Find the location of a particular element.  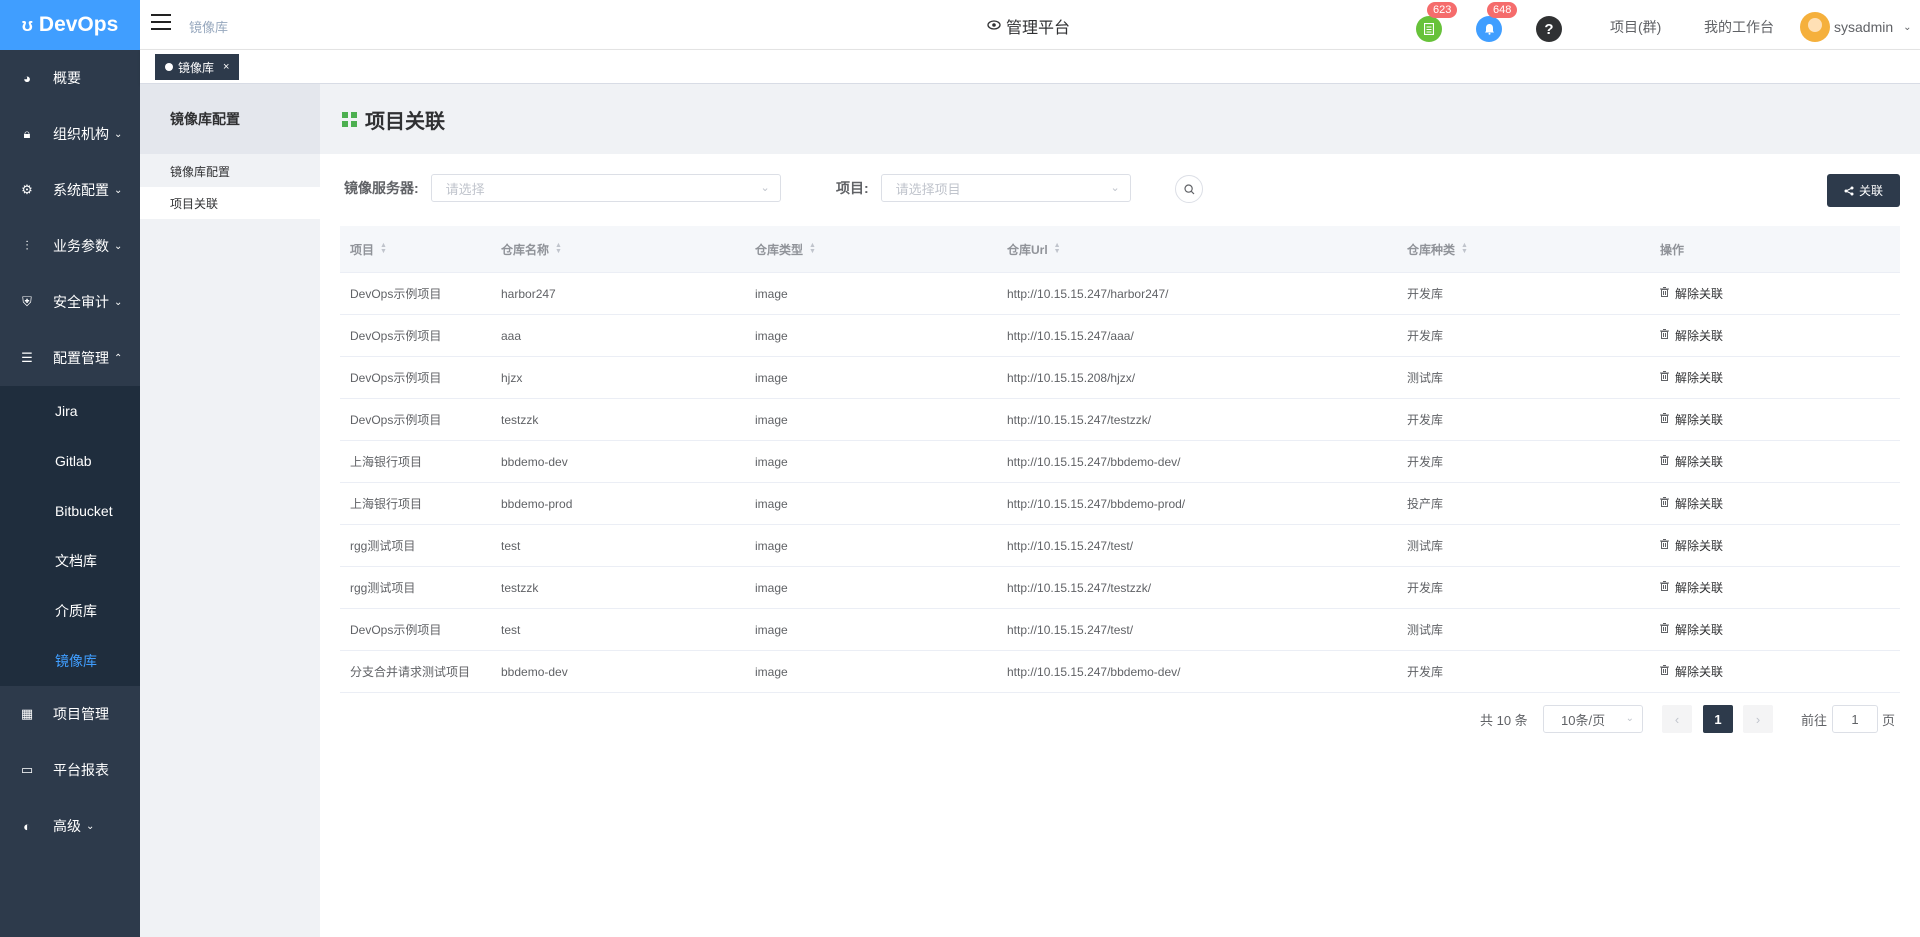

table-cell: rgg测试项目 is located at coordinates (383, 588).